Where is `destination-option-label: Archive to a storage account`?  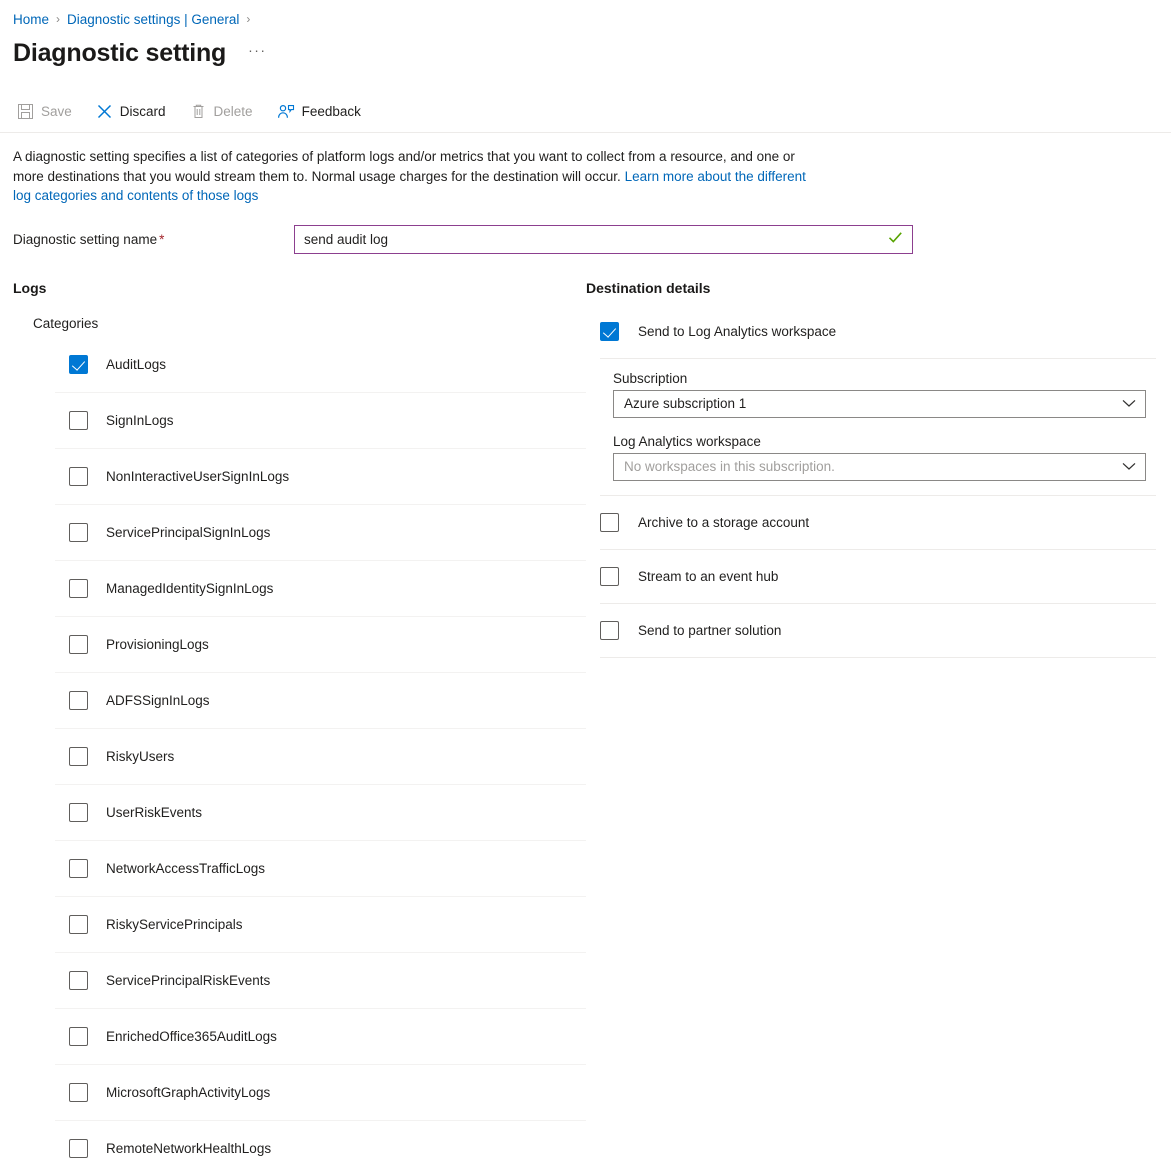
destination-option-label: Archive to a storage account is located at coordinates (724, 522).